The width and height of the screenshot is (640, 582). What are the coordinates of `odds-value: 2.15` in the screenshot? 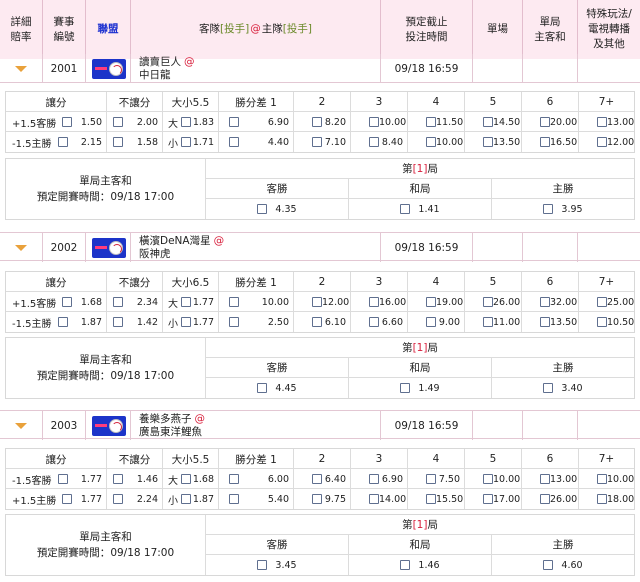 It's located at (91, 142).